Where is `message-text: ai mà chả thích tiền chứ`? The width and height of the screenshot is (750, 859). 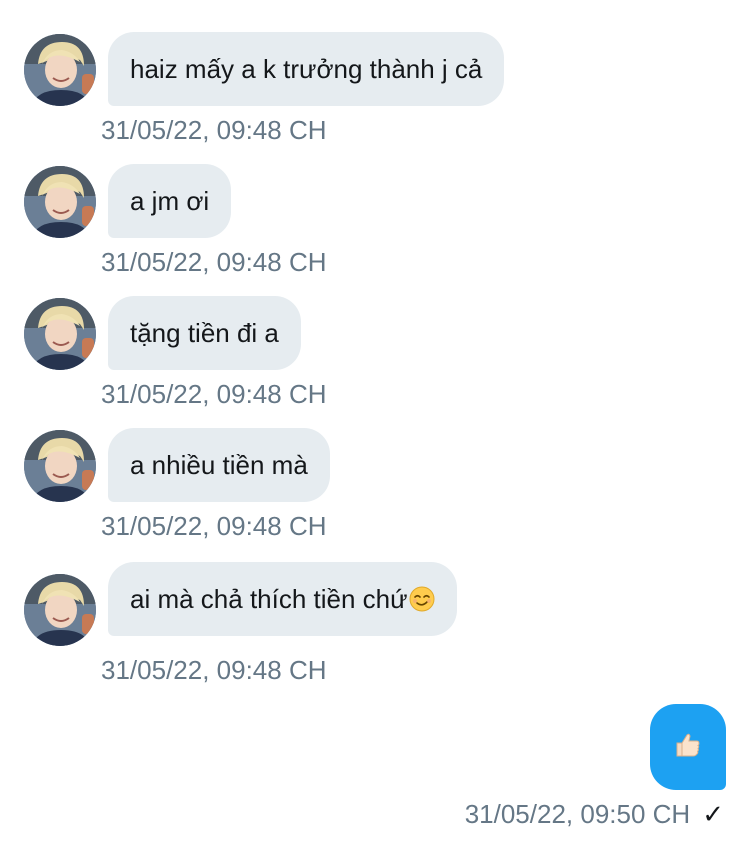
message-text: ai mà chả thích tiền chứ is located at coordinates (269, 599).